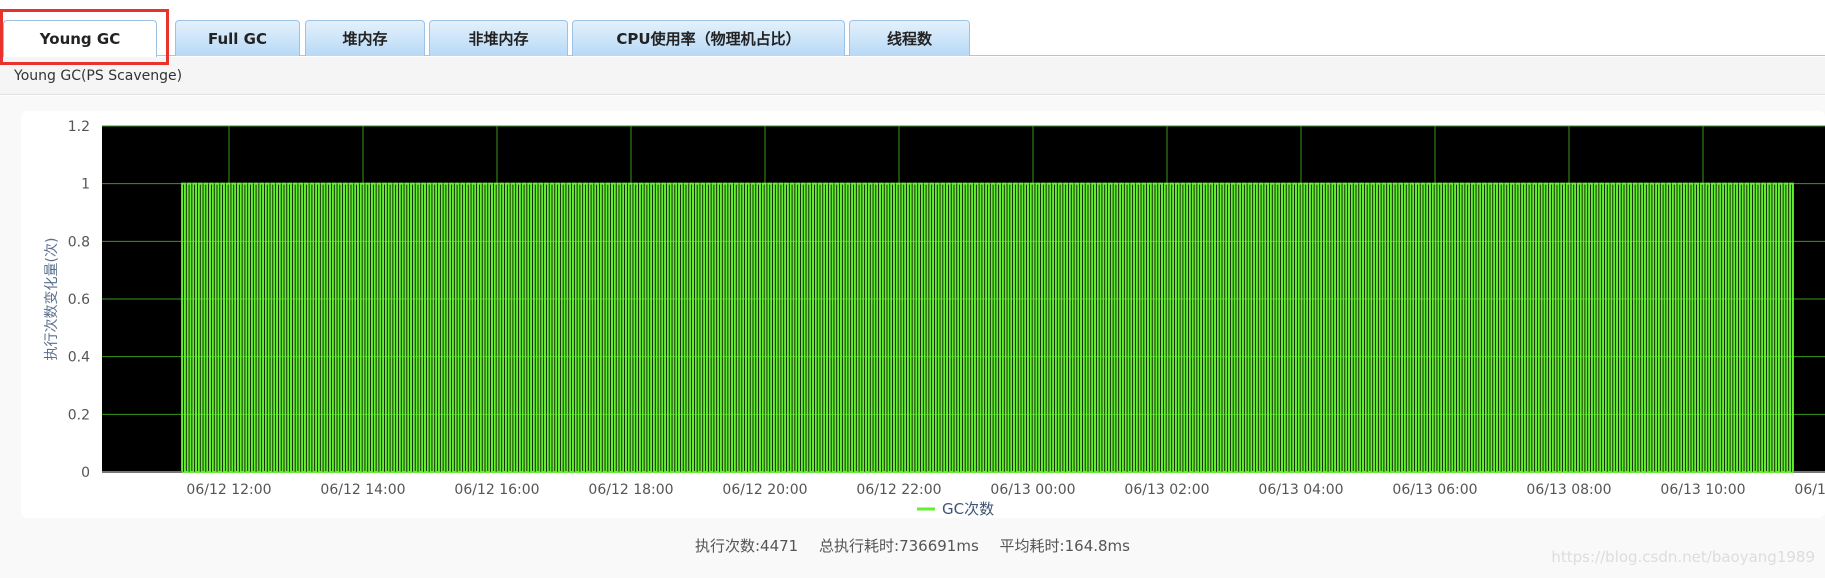  Describe the element at coordinates (764, 490) in the screenshot. I see `x-tick-label: 06/12 20:00` at that location.